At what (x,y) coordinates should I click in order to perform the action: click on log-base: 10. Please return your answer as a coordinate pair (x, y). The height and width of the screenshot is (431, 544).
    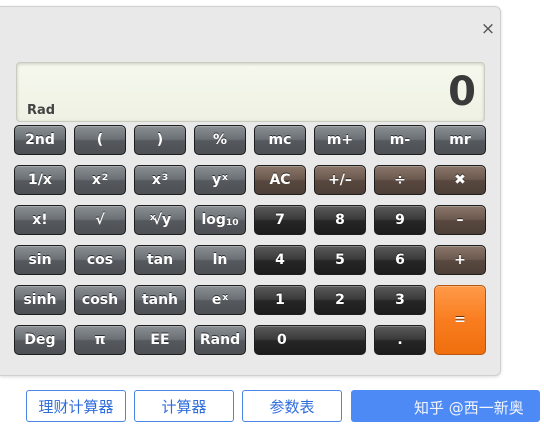
    Looking at the image, I should click on (232, 223).